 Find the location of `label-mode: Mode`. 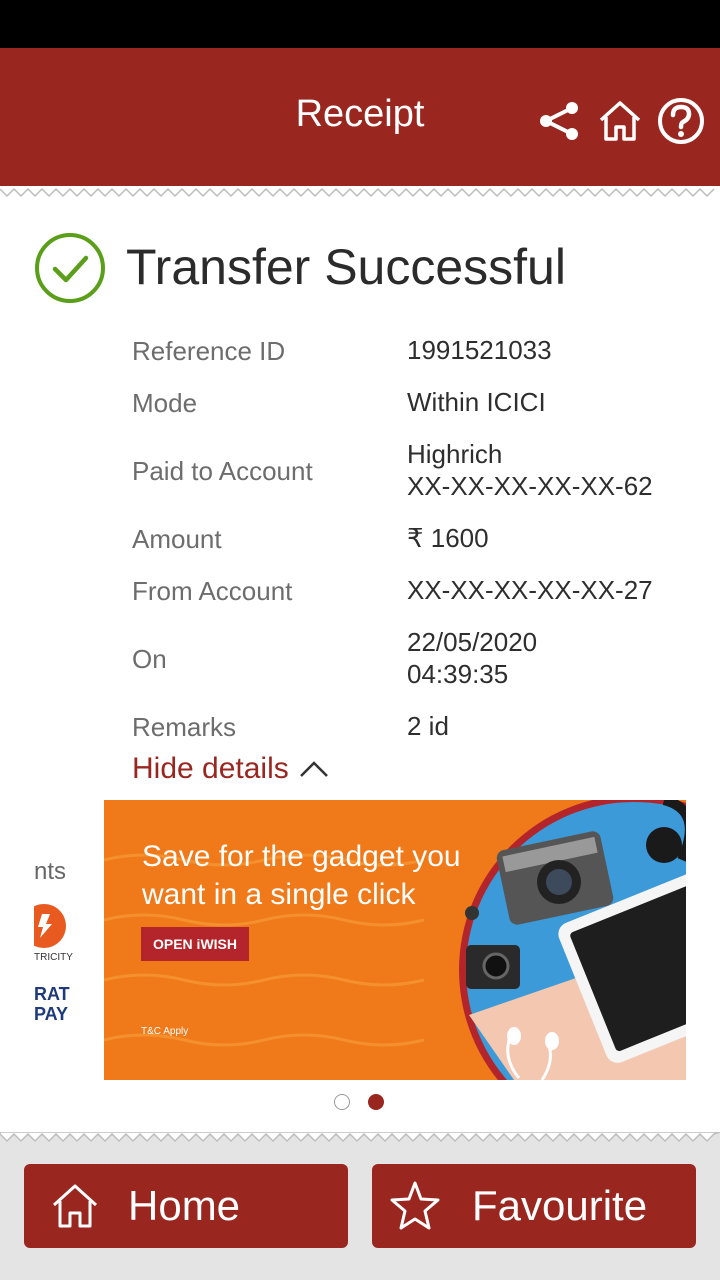

label-mode: Mode is located at coordinates (165, 403).